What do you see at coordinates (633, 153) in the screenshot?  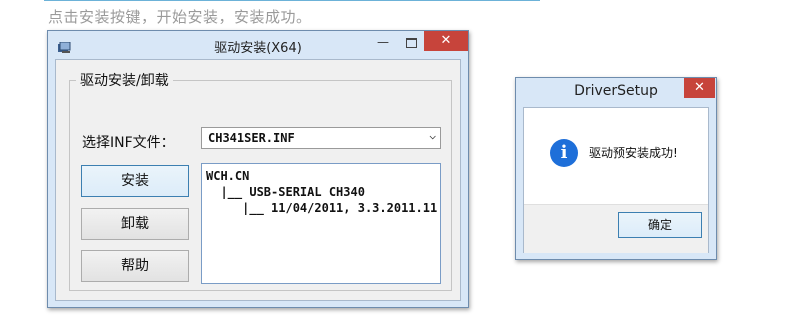 I see `dialog-message: 驱动预安装成功!` at bounding box center [633, 153].